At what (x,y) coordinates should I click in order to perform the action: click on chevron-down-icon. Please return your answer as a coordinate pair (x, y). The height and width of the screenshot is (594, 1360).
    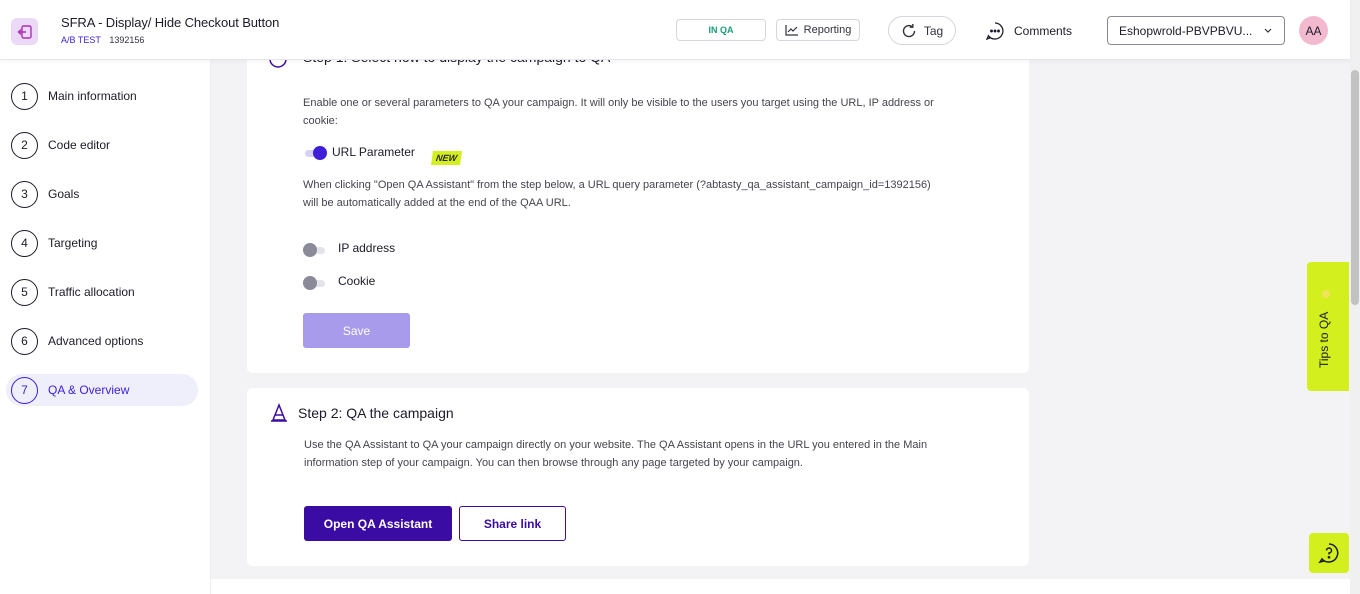
    Looking at the image, I should click on (1268, 30).